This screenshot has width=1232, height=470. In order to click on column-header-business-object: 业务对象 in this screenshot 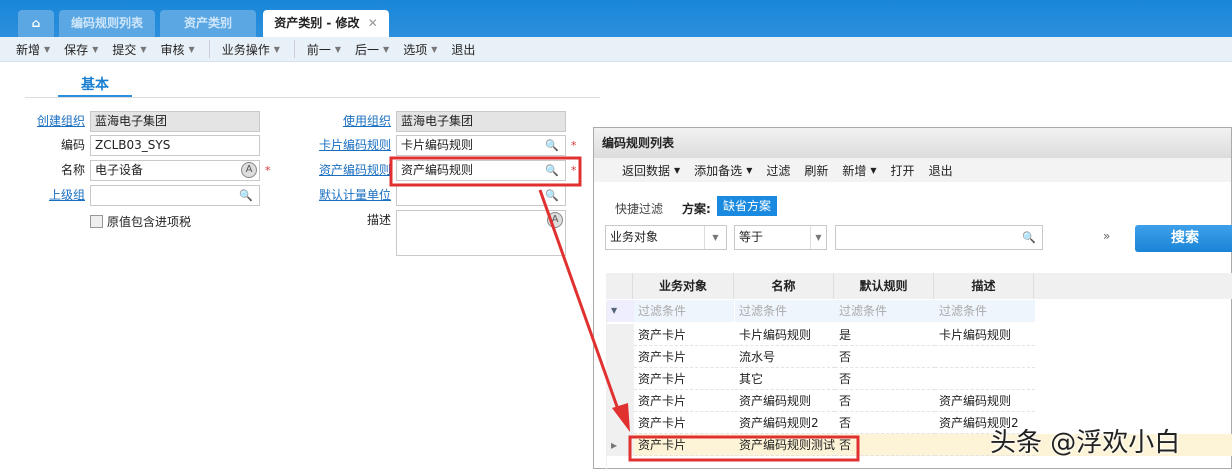, I will do `click(683, 286)`.